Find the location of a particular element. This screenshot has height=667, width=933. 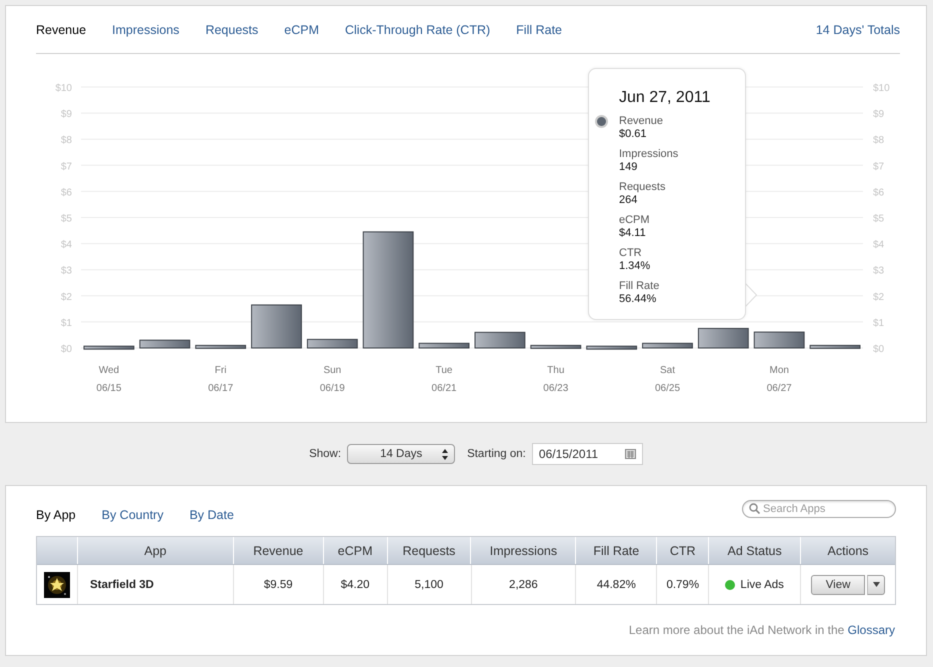

tooltip-label: Revenue is located at coordinates (641, 121).